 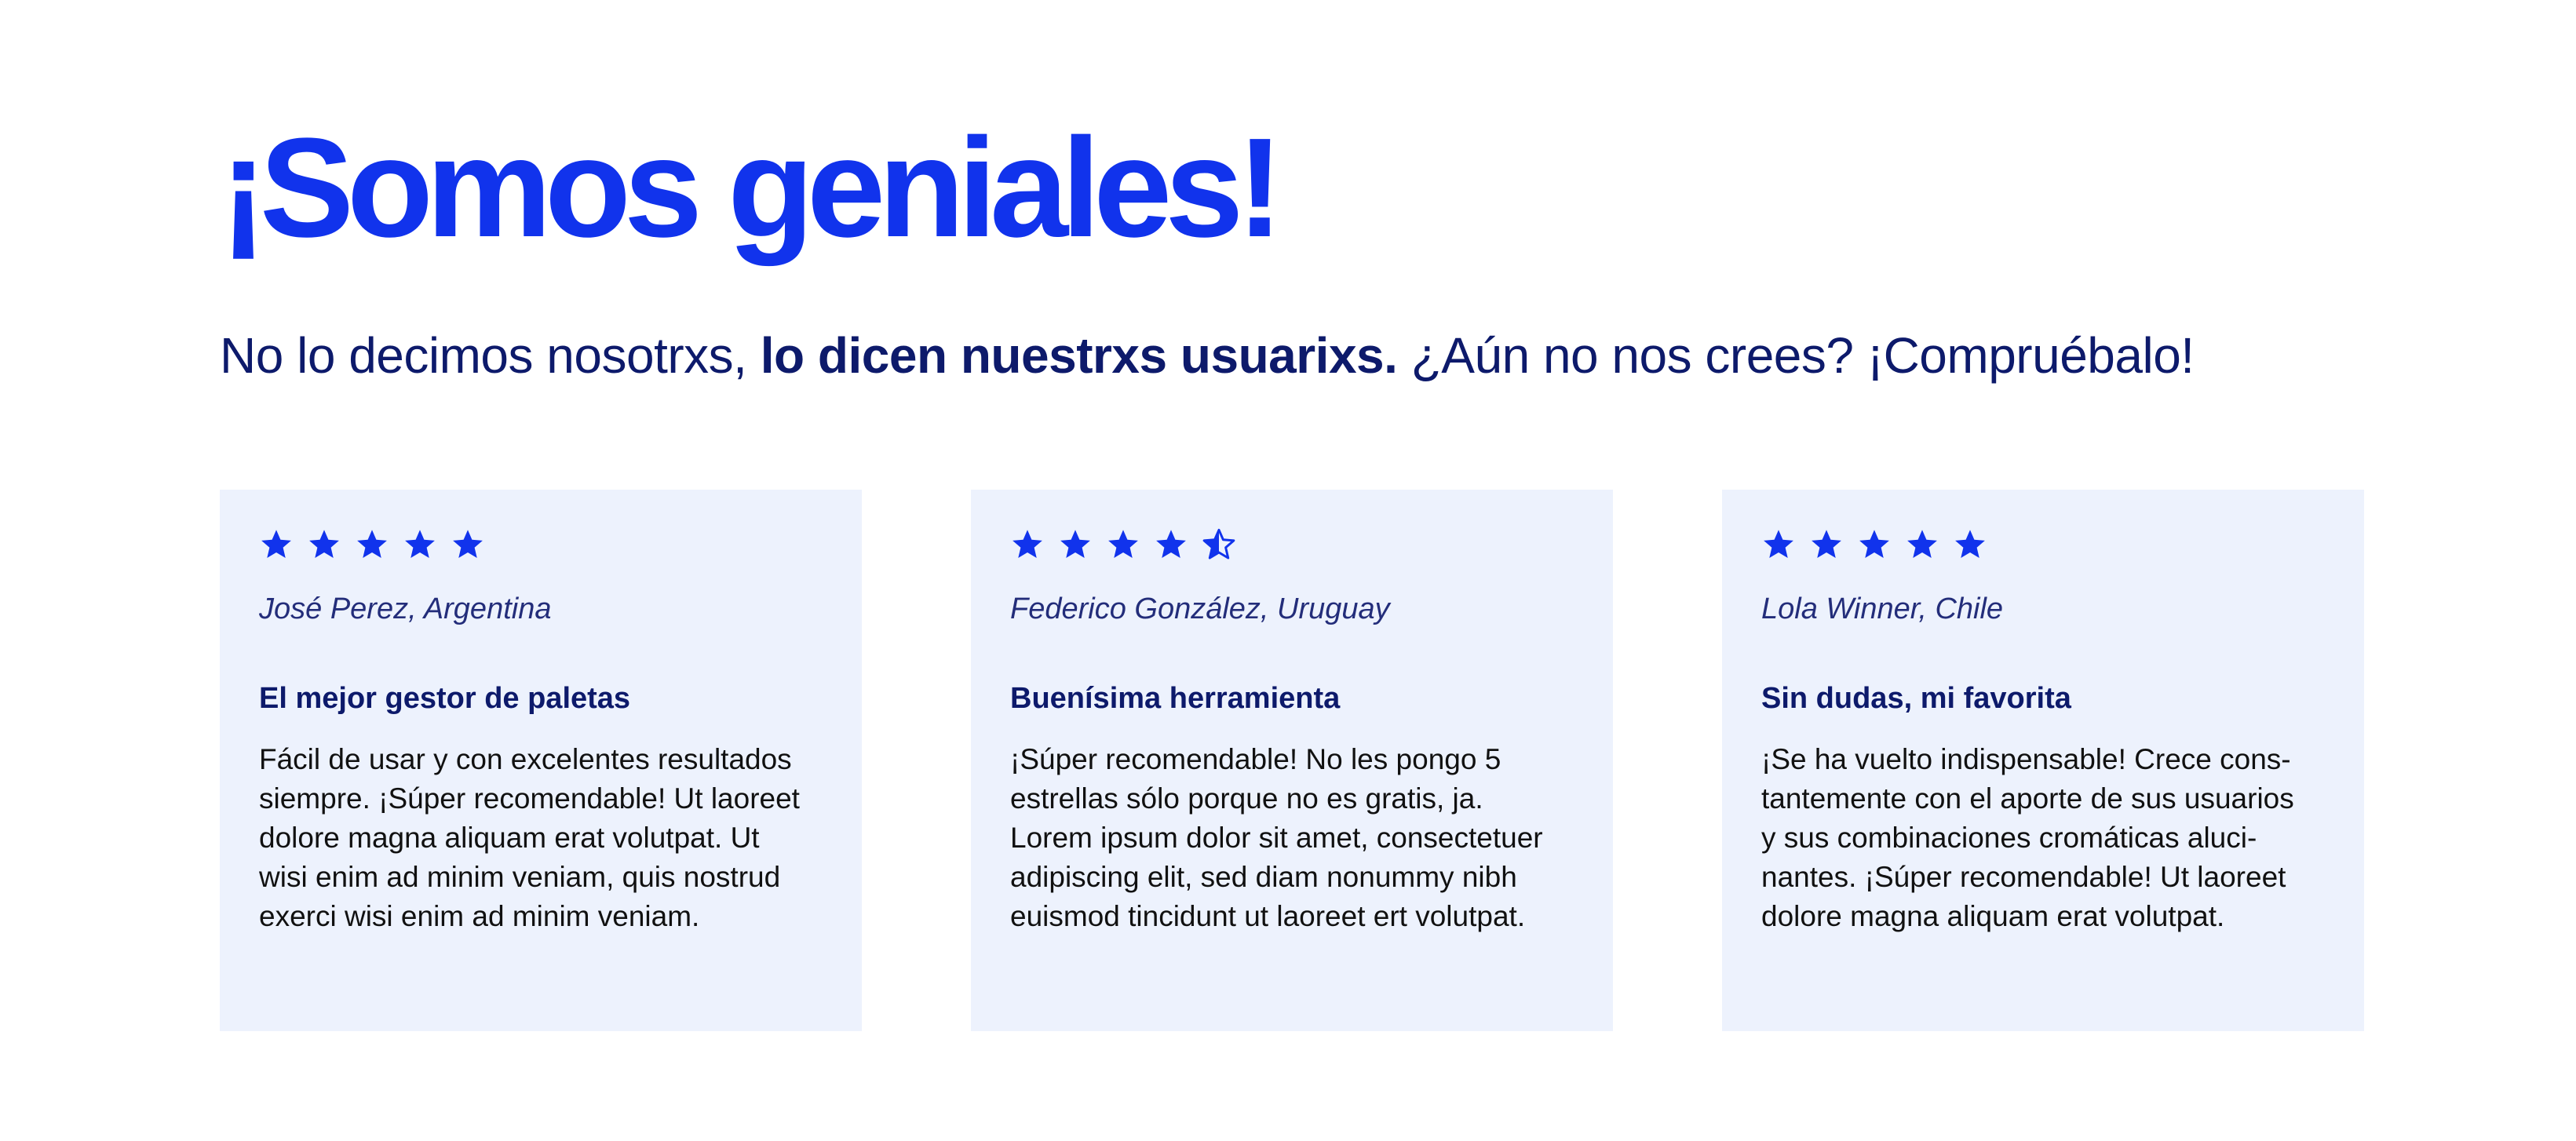 I want to click on review-body-line: ¡Se ha vuelto indispensable! Crece cons-, so click(x=2026, y=760).